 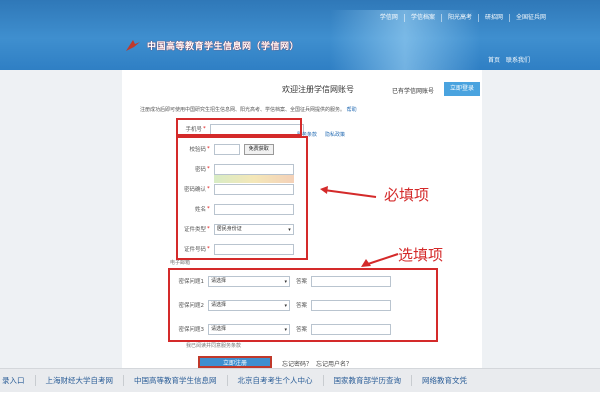 I want to click on header-right-links: 首页 联系我们, so click(x=509, y=59).